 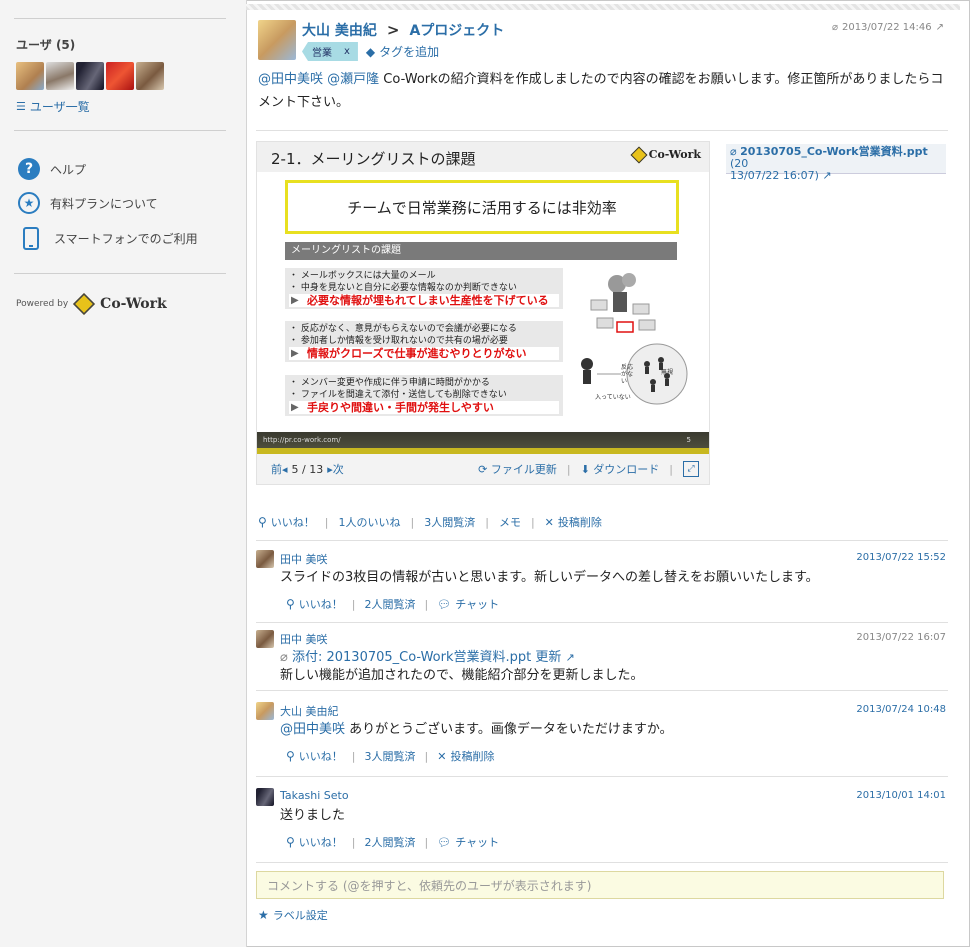 What do you see at coordinates (510, 522) in the screenshot?
I see `memo-button: メモ` at bounding box center [510, 522].